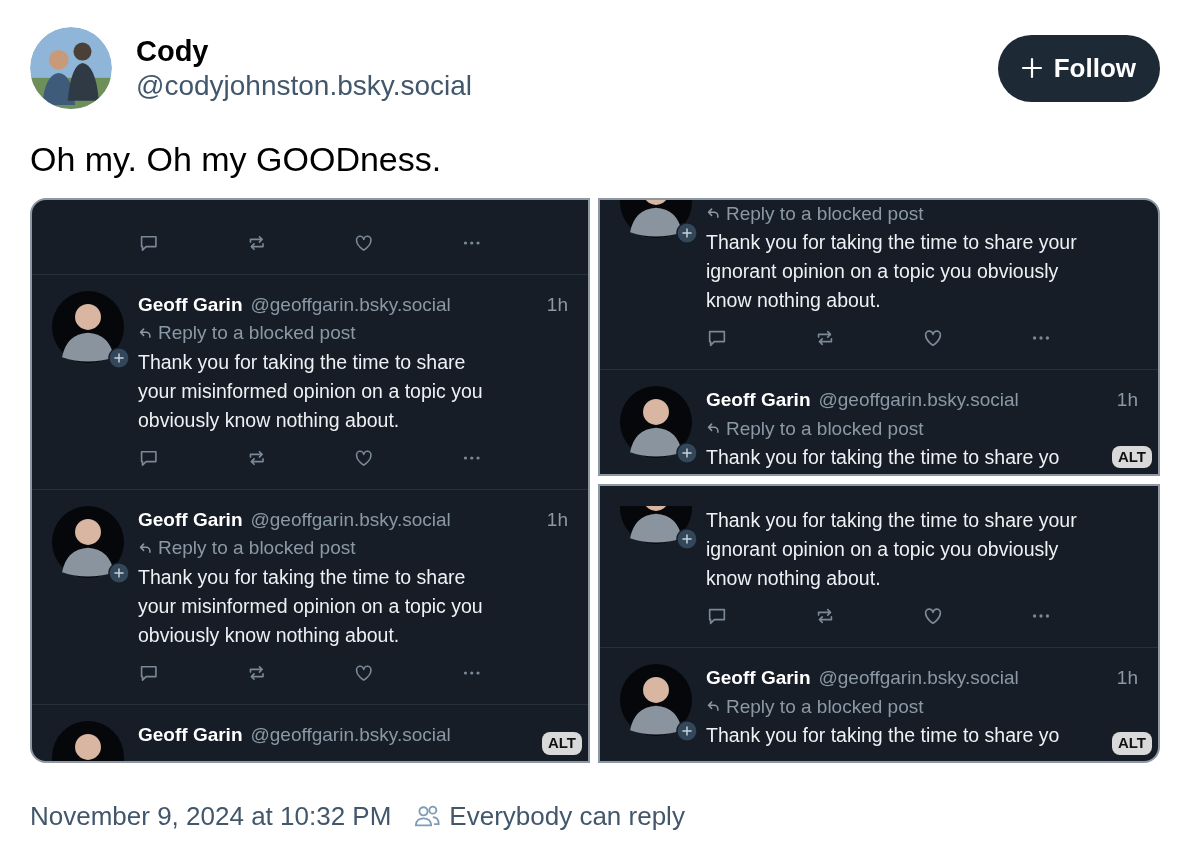 The height and width of the screenshot is (846, 1196). I want to click on reply-setting: Everybody can reply, so click(567, 816).